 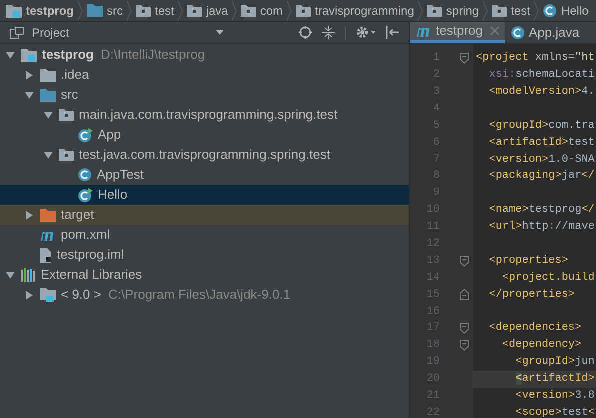 What do you see at coordinates (542, 92) in the screenshot?
I see `code-line: <modelVersion>4.` at bounding box center [542, 92].